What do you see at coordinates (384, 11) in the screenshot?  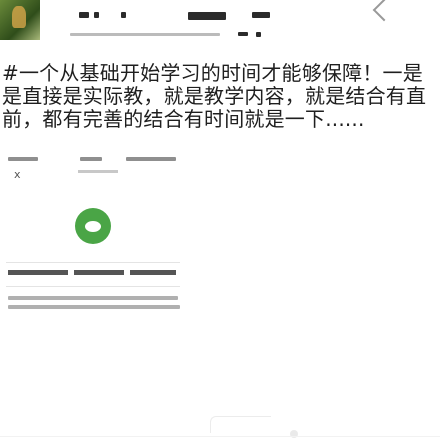 I see `expand-arrow-icon` at bounding box center [384, 11].